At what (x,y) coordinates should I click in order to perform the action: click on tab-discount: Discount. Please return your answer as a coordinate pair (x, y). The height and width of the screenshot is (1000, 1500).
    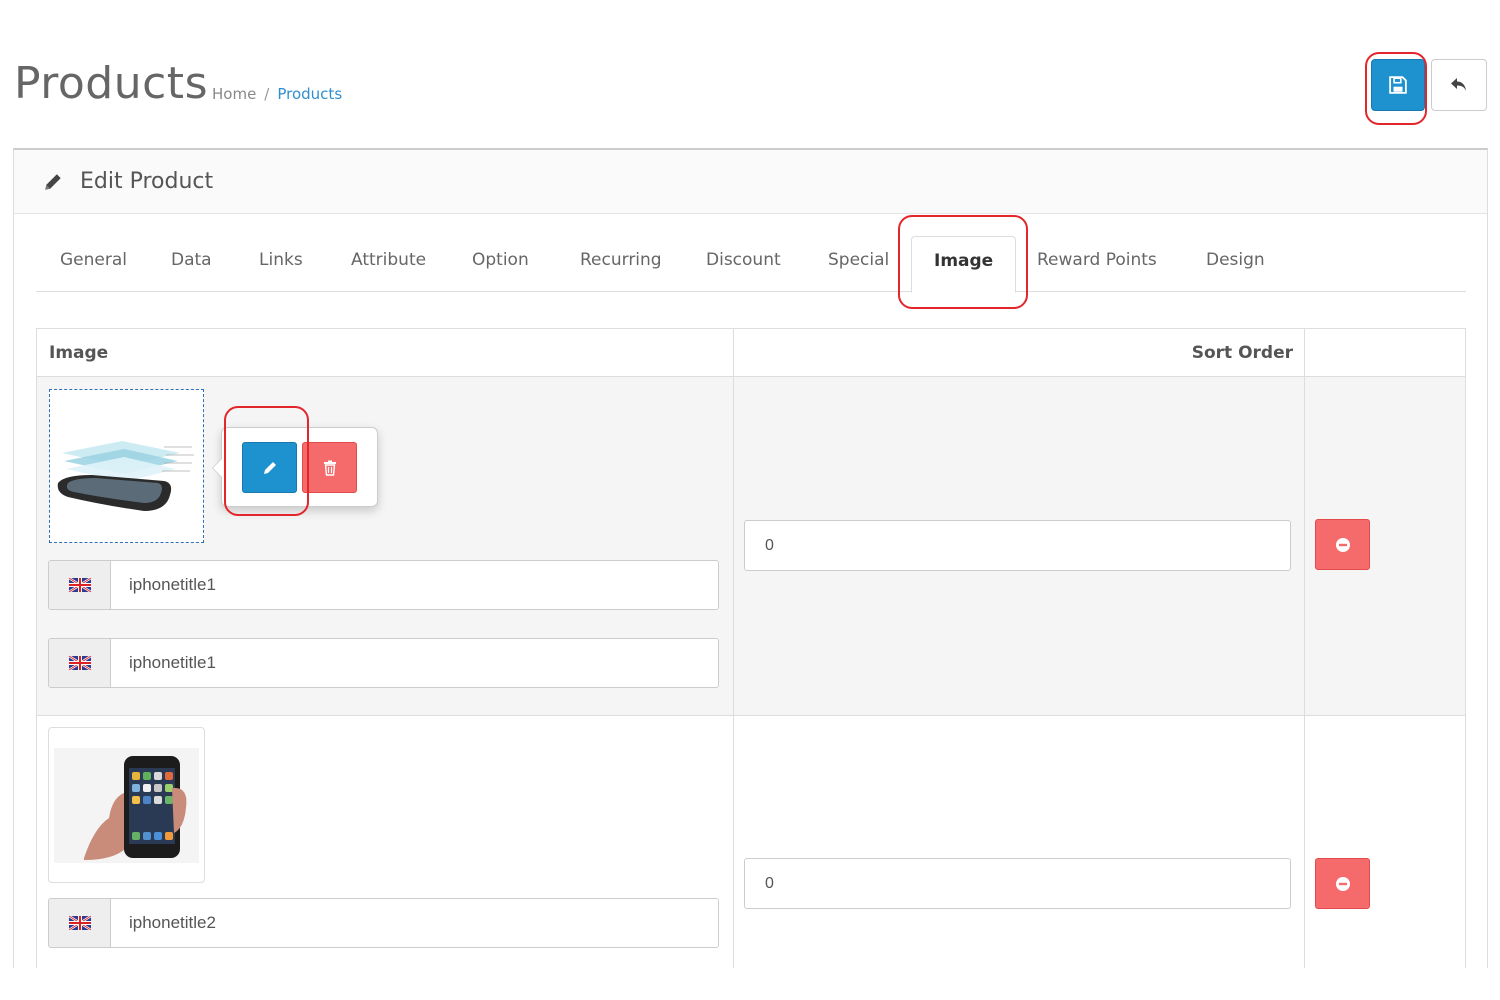
    Looking at the image, I should click on (743, 260).